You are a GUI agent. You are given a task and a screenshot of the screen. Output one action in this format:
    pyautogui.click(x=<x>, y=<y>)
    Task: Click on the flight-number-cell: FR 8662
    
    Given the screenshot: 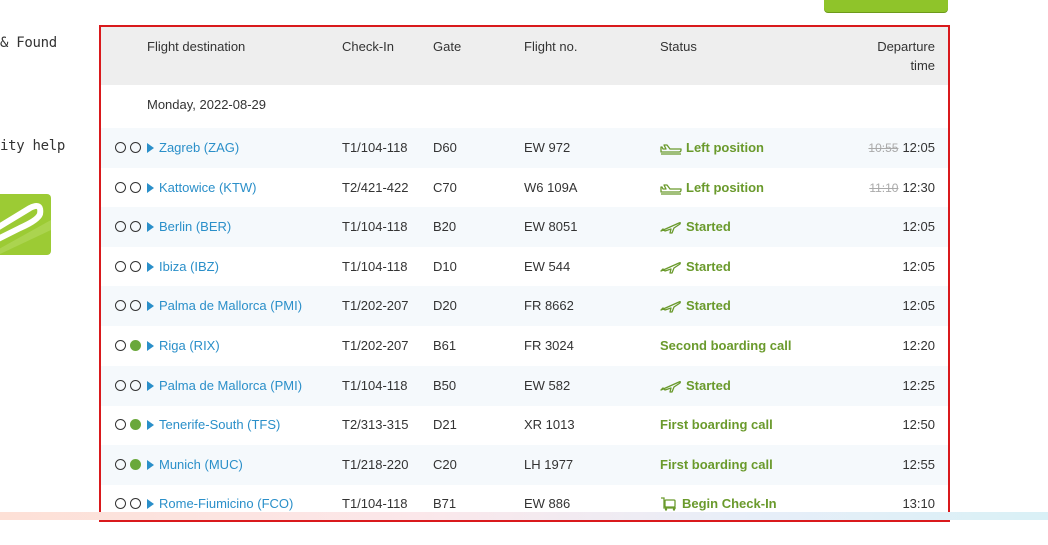 What is the action you would take?
    pyautogui.click(x=549, y=306)
    